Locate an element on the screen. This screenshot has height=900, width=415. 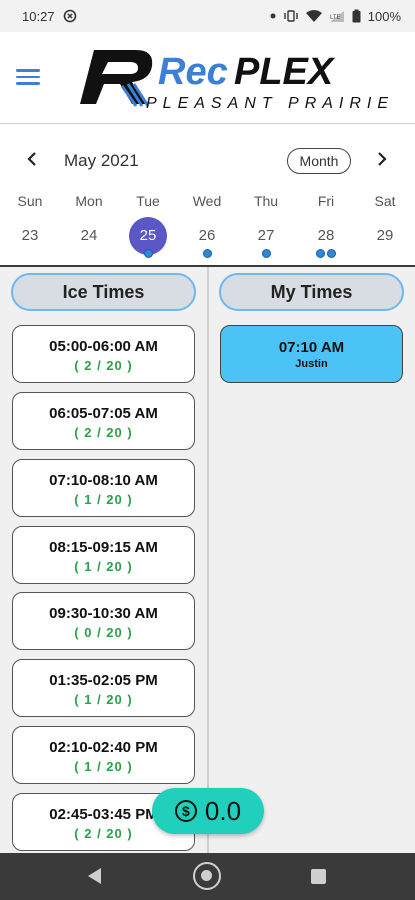
logo-rec-text: Rec is located at coordinates (193, 72).